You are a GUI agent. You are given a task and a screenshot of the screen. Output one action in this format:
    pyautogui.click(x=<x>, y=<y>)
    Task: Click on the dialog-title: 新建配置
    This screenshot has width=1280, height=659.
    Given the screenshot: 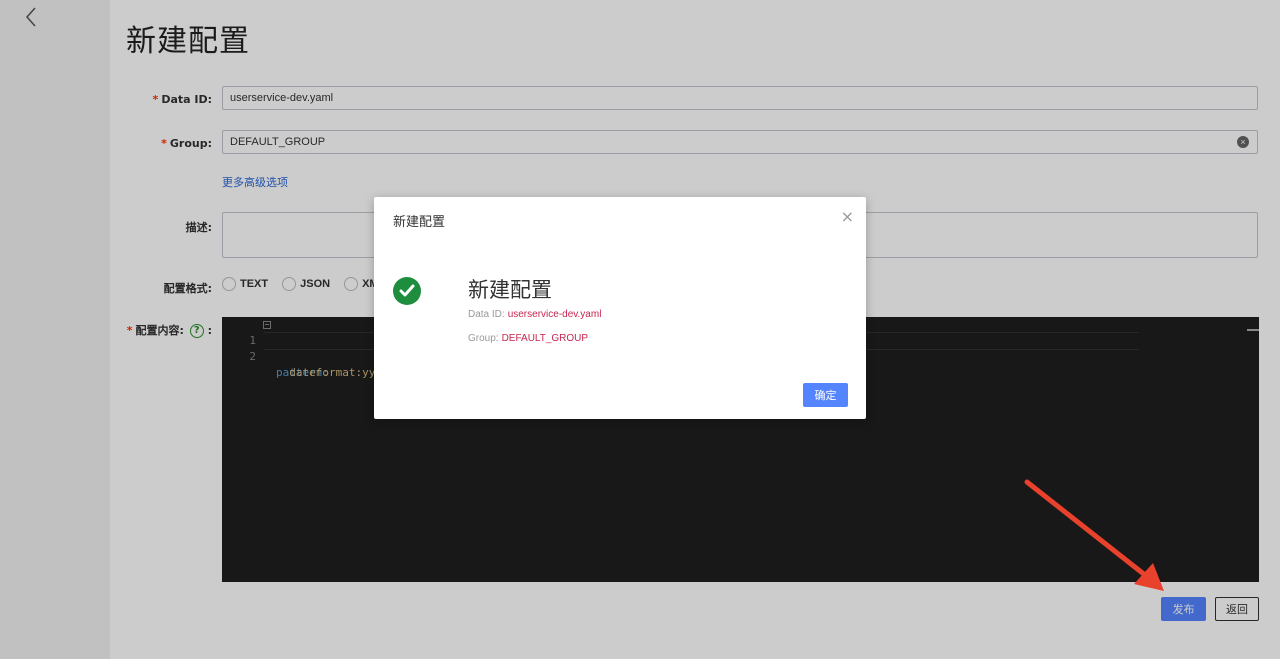 What is the action you would take?
    pyautogui.click(x=419, y=222)
    